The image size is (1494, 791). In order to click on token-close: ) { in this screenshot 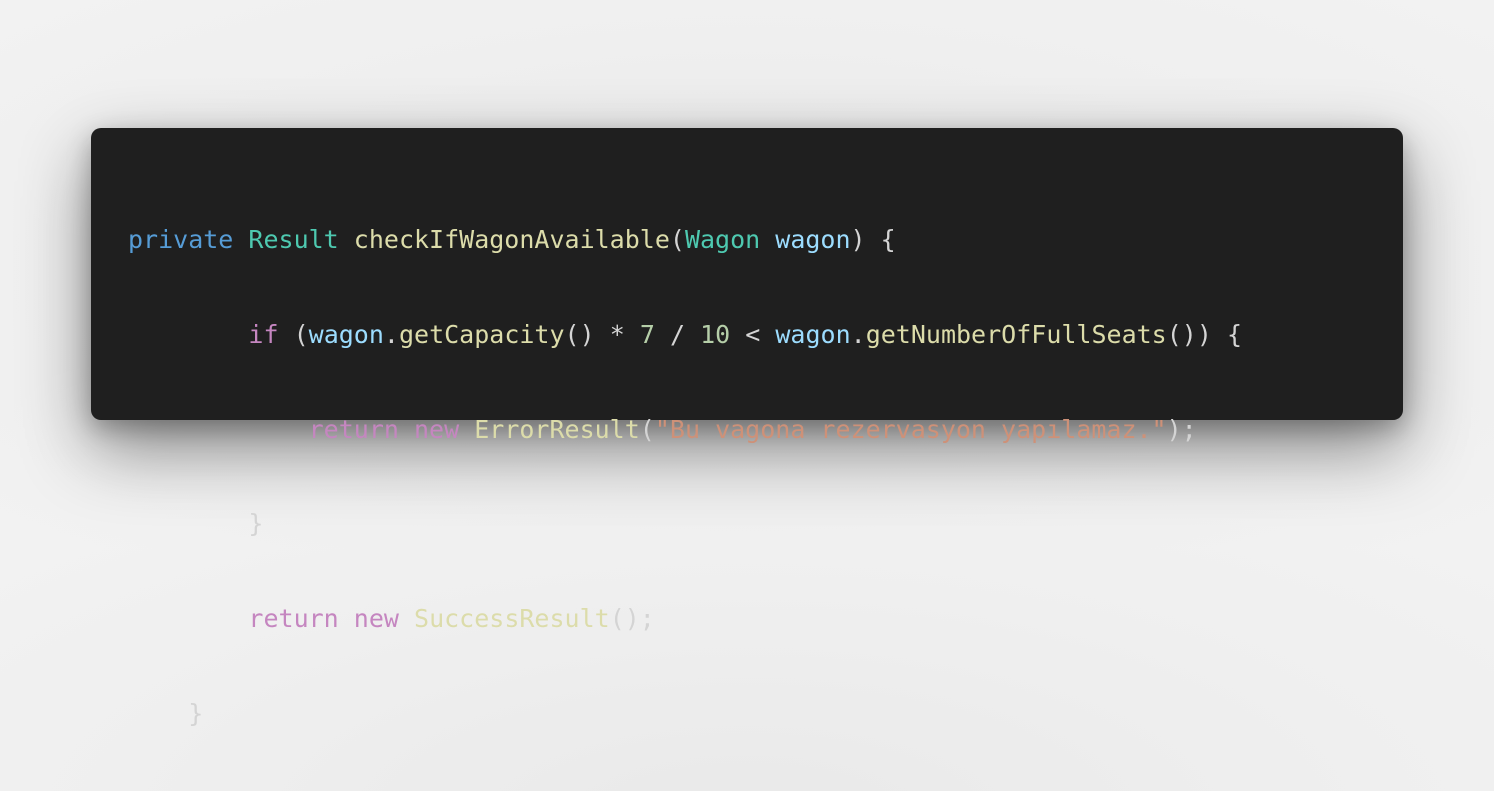, I will do `click(873, 239)`.